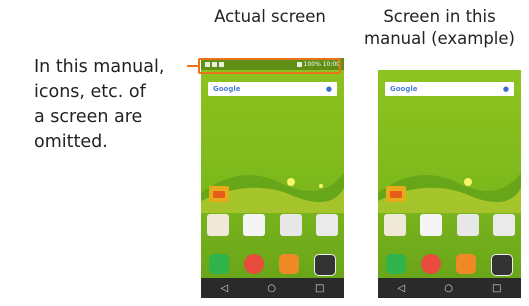  I want to click on caption-manual-line-1: Screen in this, so click(439, 16).